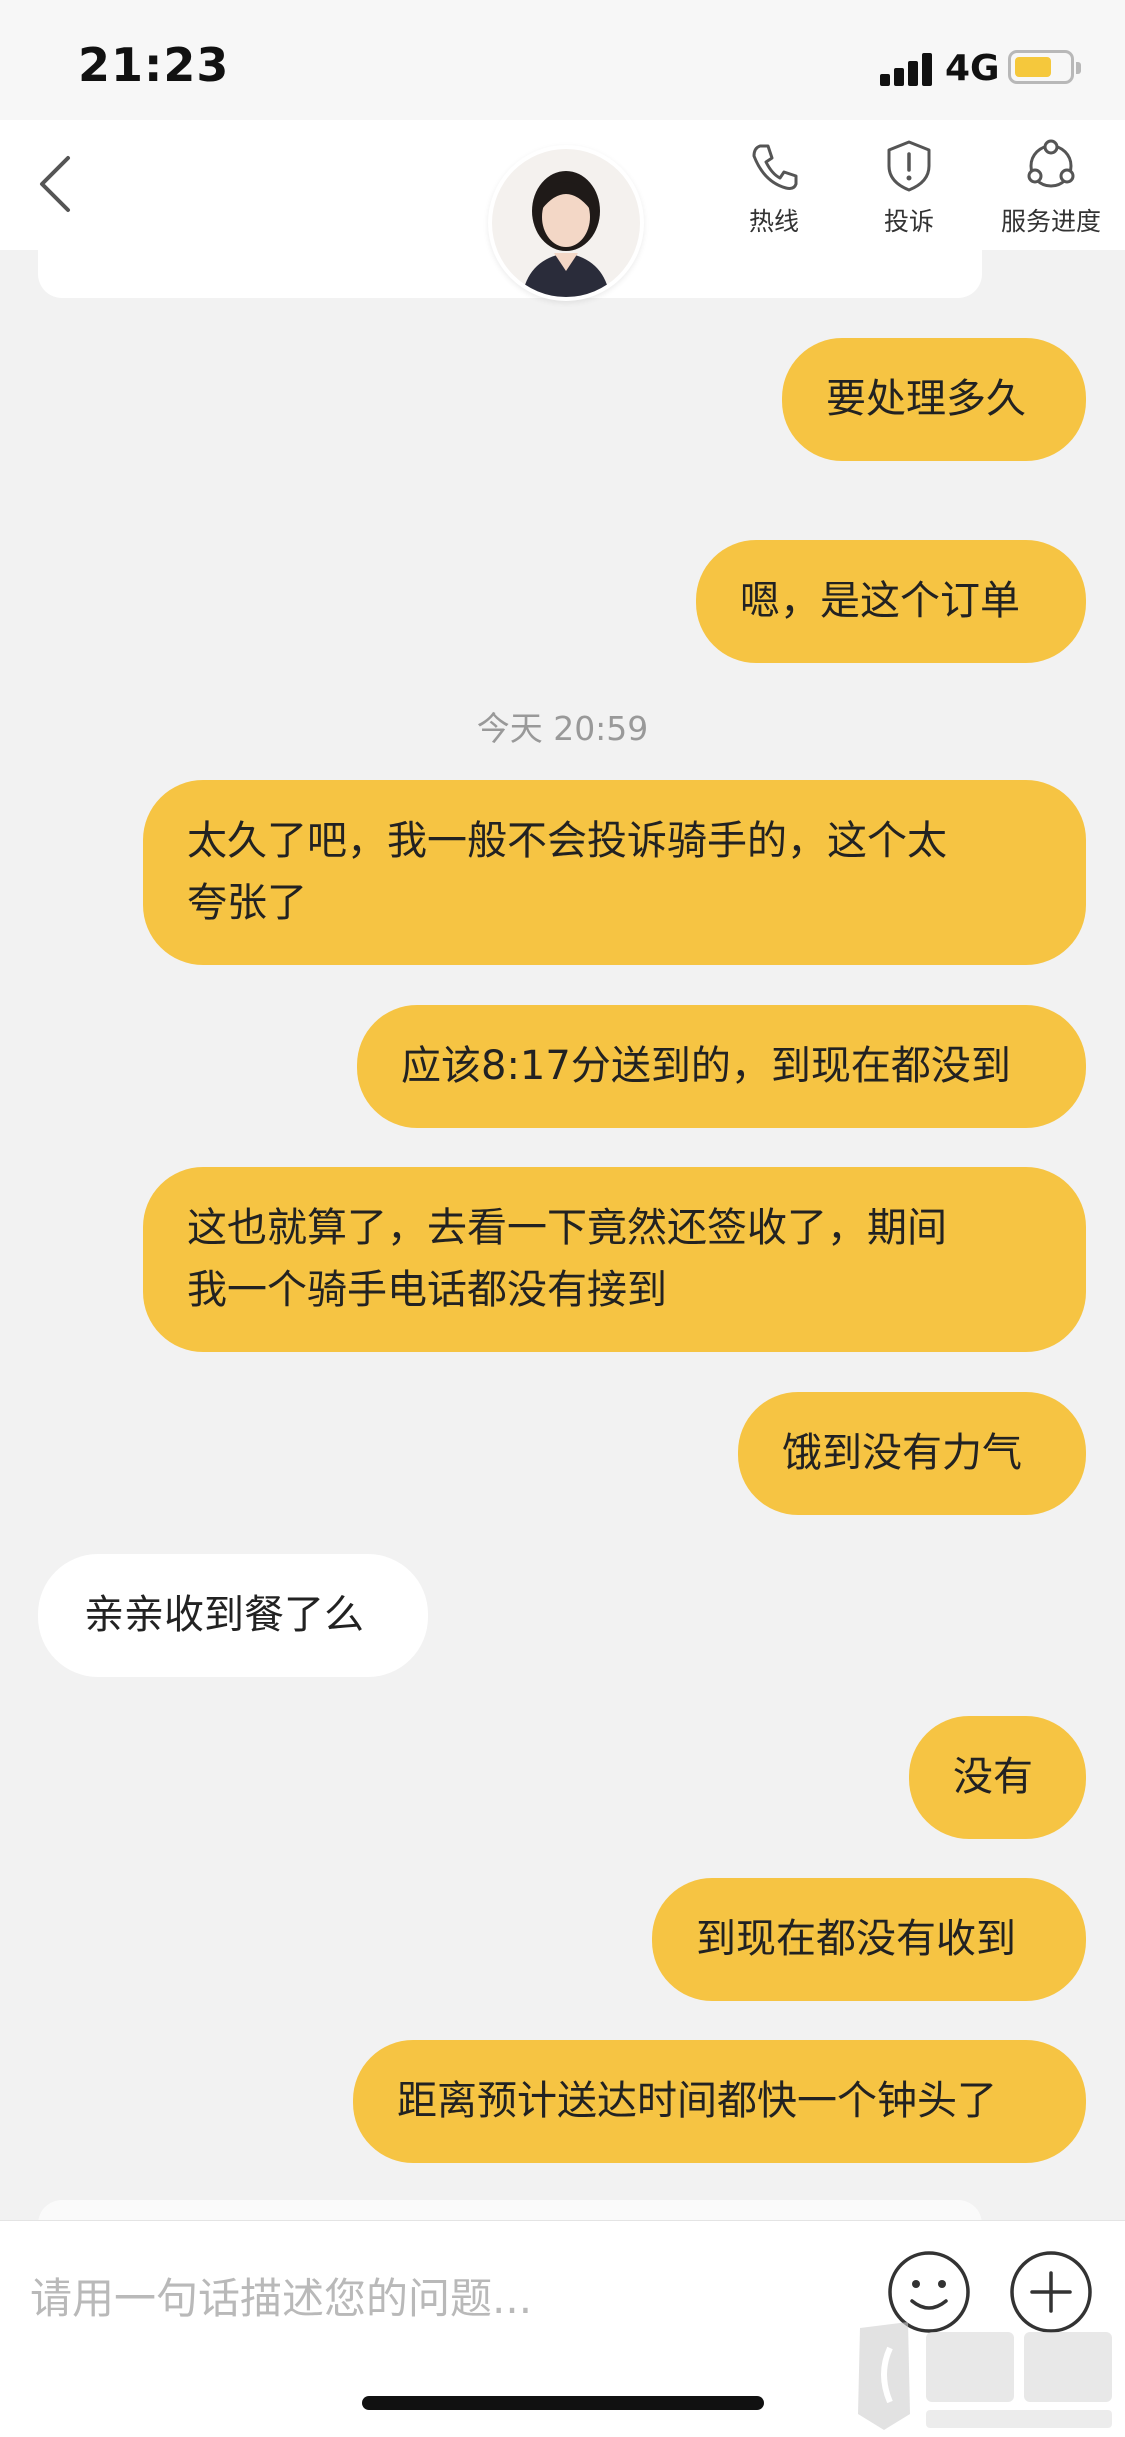 This screenshot has width=1125, height=2437. I want to click on back-chevron-icon, so click(56, 184).